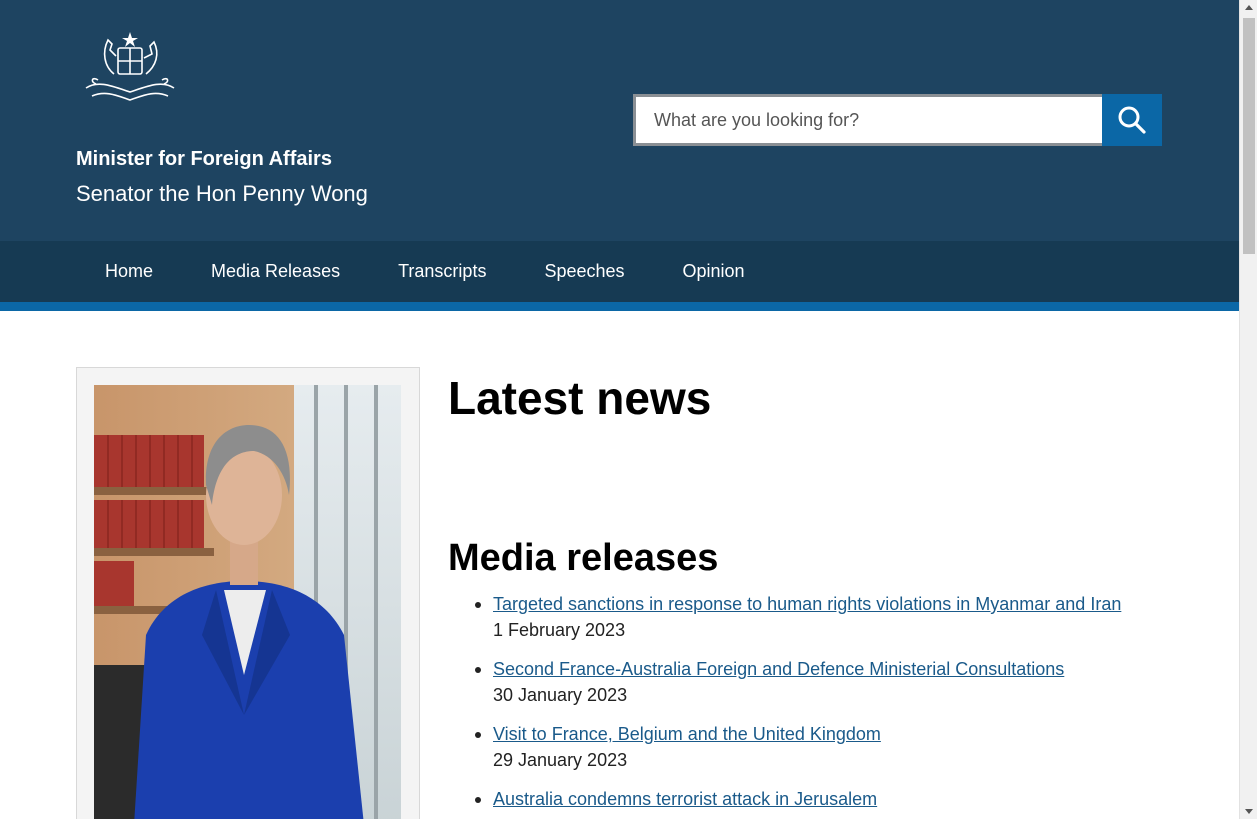  I want to click on minister-portrait, so click(247, 602).